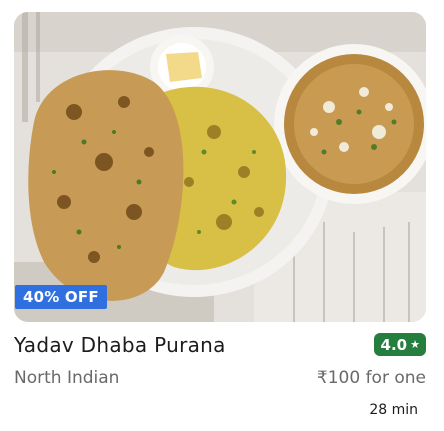 This screenshot has width=444, height=431. Describe the element at coordinates (415, 344) in the screenshot. I see `star-icon: ★` at that location.